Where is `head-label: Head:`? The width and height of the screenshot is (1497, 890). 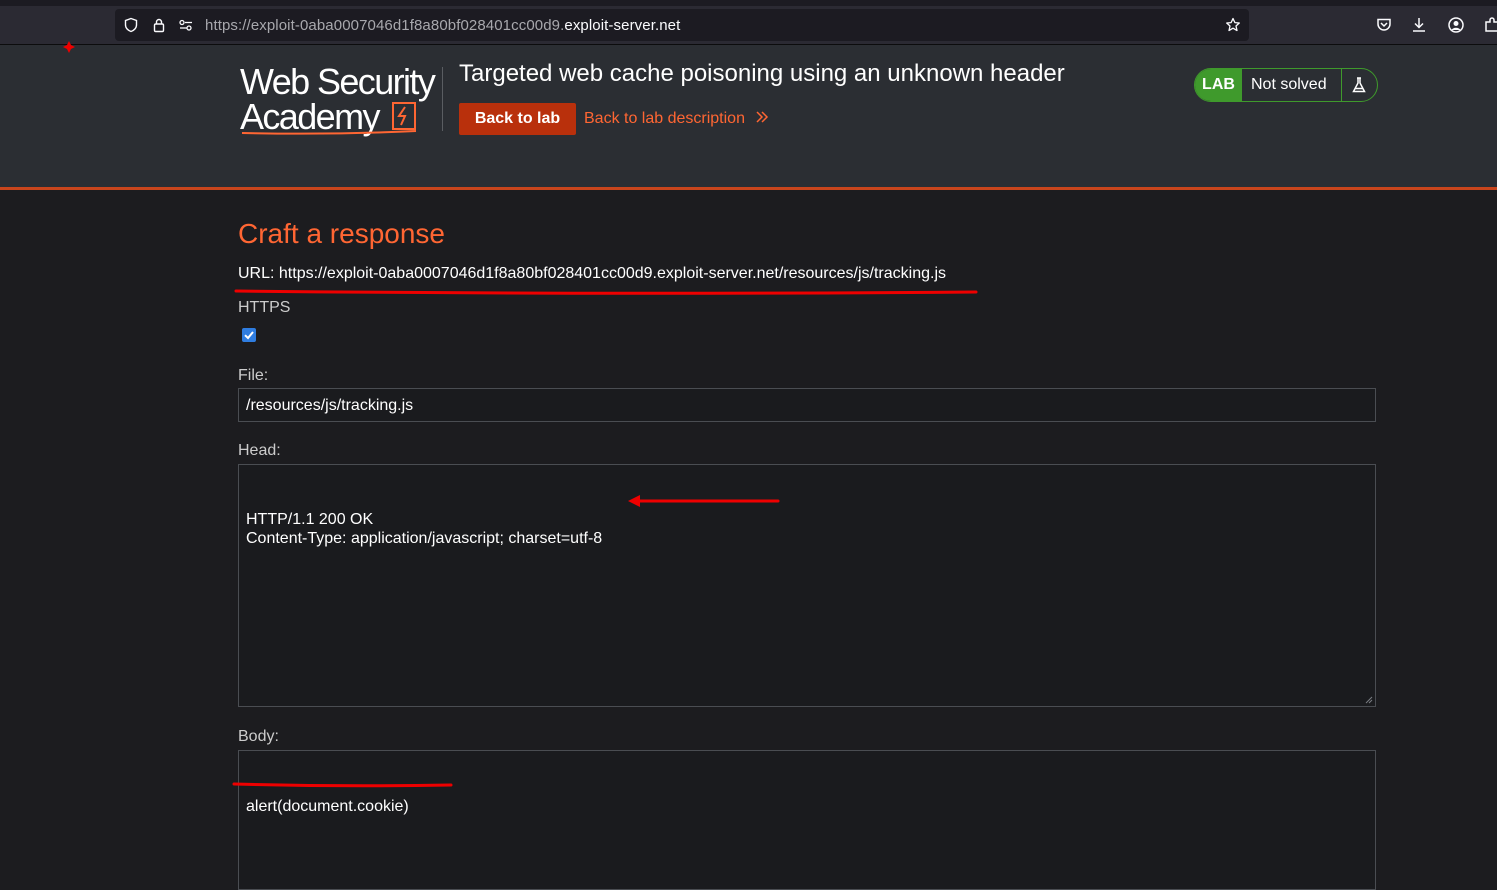 head-label: Head: is located at coordinates (259, 450).